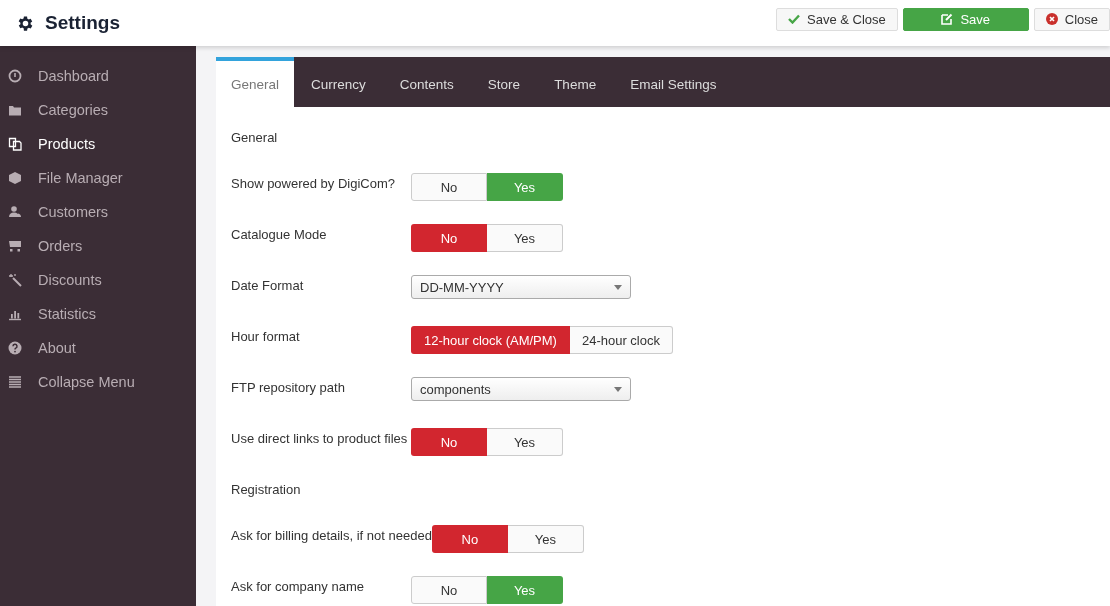  What do you see at coordinates (965, 19) in the screenshot?
I see `save-button: Save` at bounding box center [965, 19].